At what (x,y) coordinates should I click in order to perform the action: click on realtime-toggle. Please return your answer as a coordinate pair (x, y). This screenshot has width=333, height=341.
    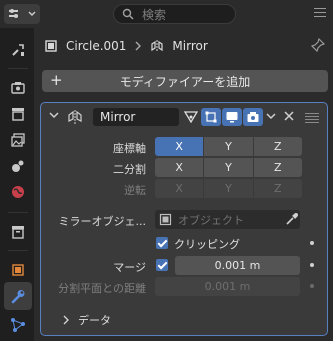
    Looking at the image, I should click on (232, 117).